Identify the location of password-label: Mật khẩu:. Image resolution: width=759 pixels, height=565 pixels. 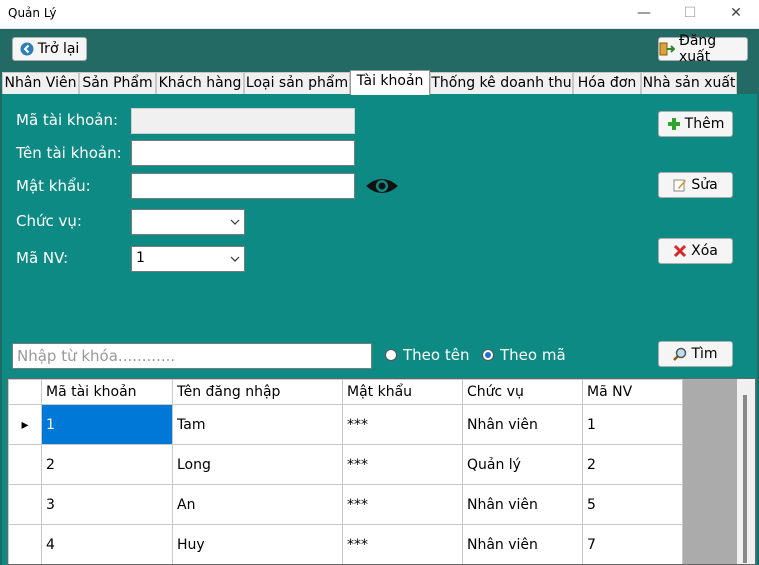
(53, 186).